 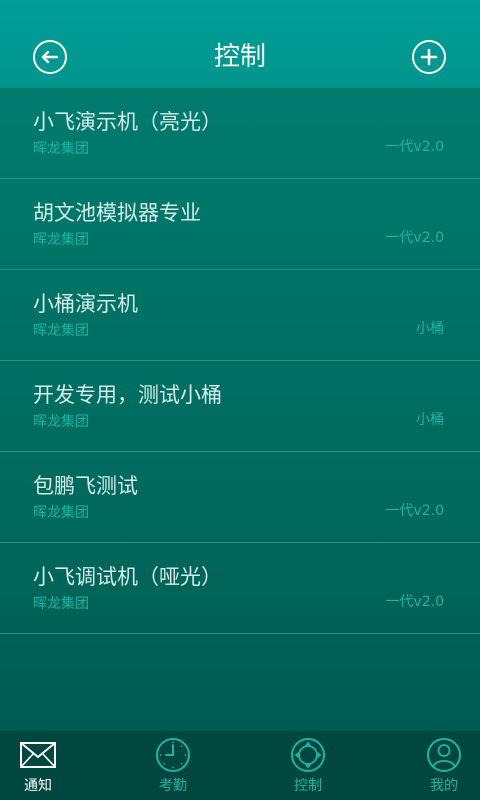 I want to click on page-title: 控制, so click(x=239, y=57).